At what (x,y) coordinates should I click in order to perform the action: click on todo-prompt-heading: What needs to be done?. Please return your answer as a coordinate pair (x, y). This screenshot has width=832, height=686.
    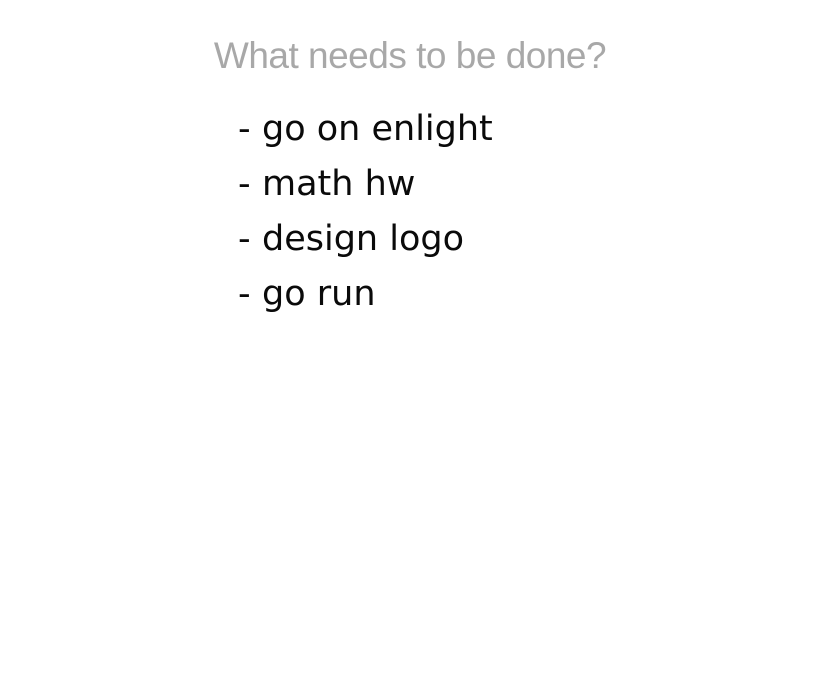
    Looking at the image, I should click on (410, 55).